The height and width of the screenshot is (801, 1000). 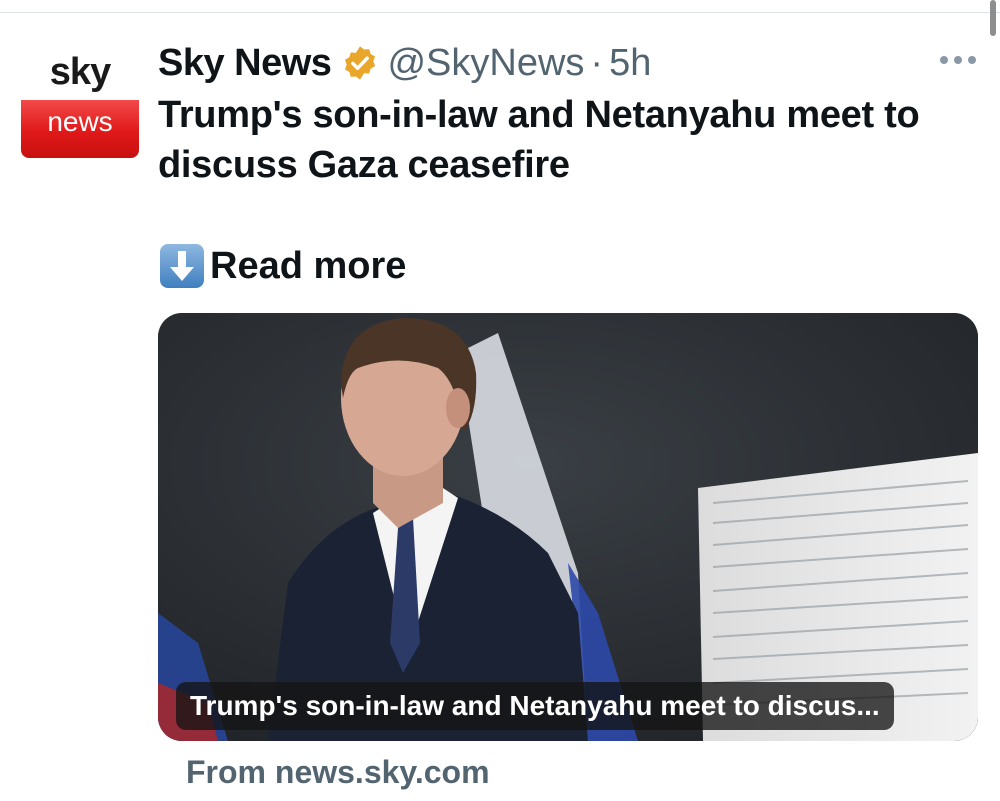 What do you see at coordinates (500, 12) in the screenshot?
I see `top-divider` at bounding box center [500, 12].